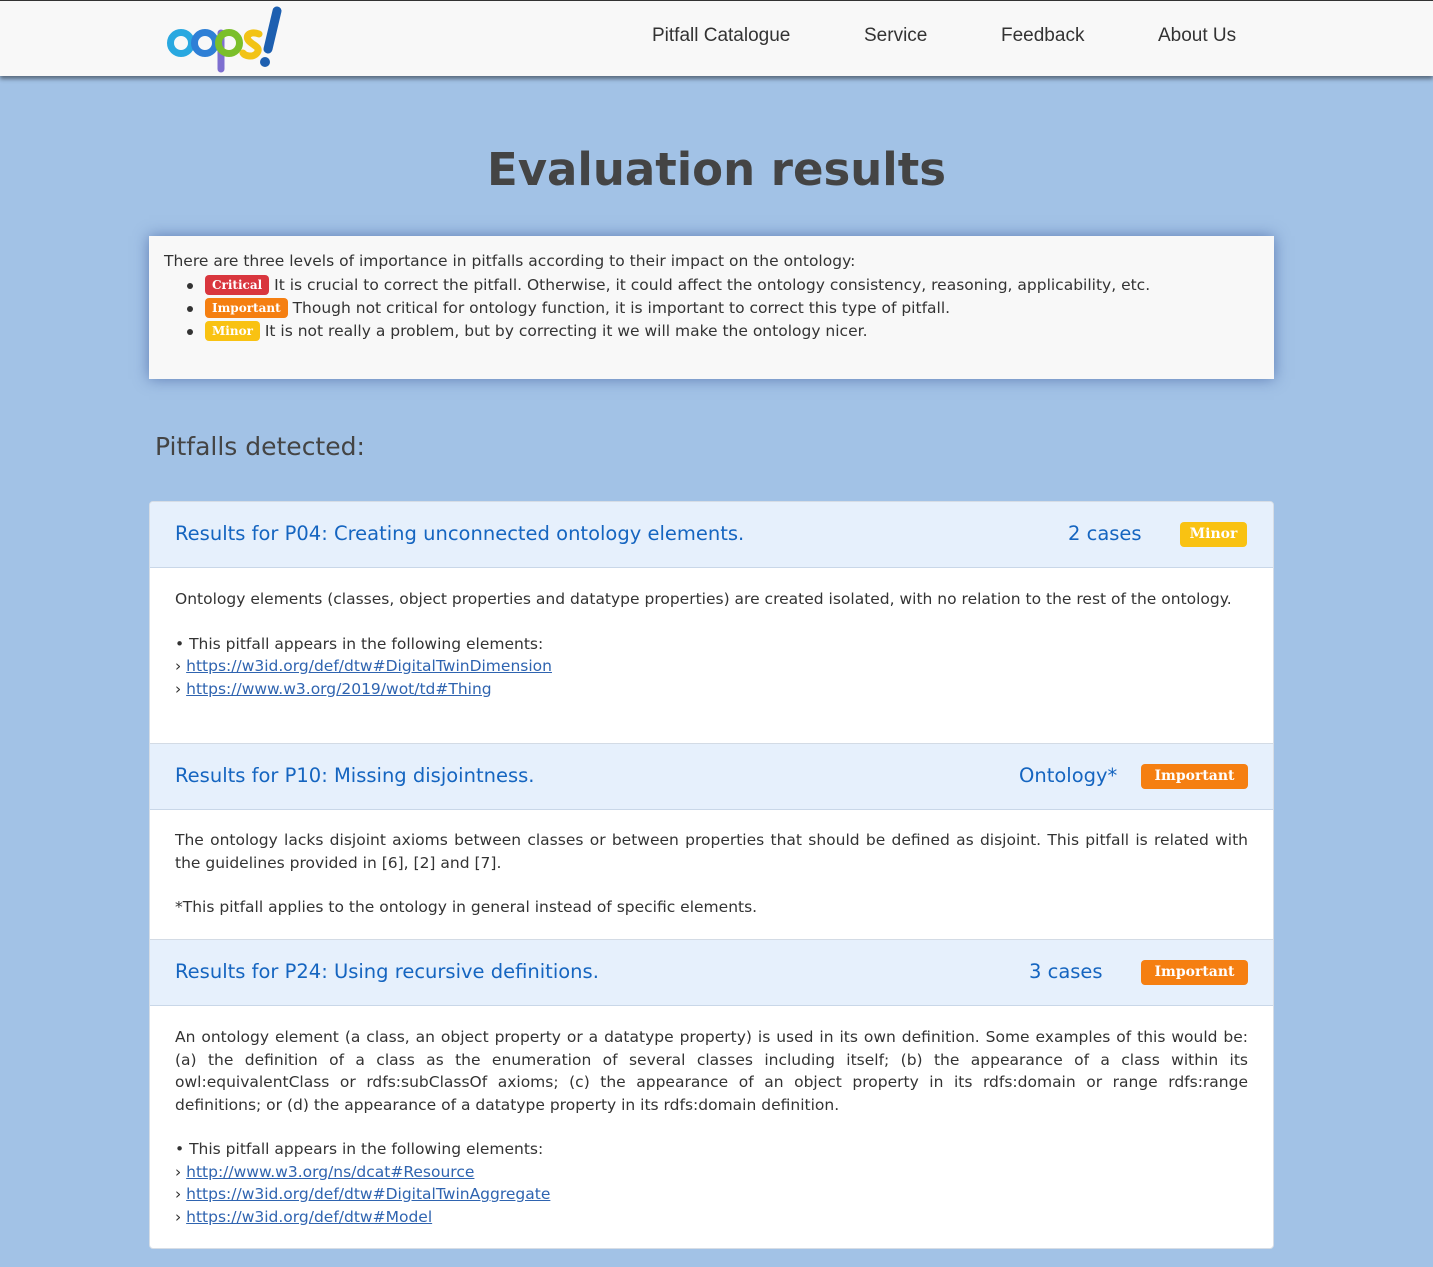 Image resolution: width=1433 pixels, height=1267 pixels. Describe the element at coordinates (1068, 775) in the screenshot. I see `result-count: Ontology*` at that location.